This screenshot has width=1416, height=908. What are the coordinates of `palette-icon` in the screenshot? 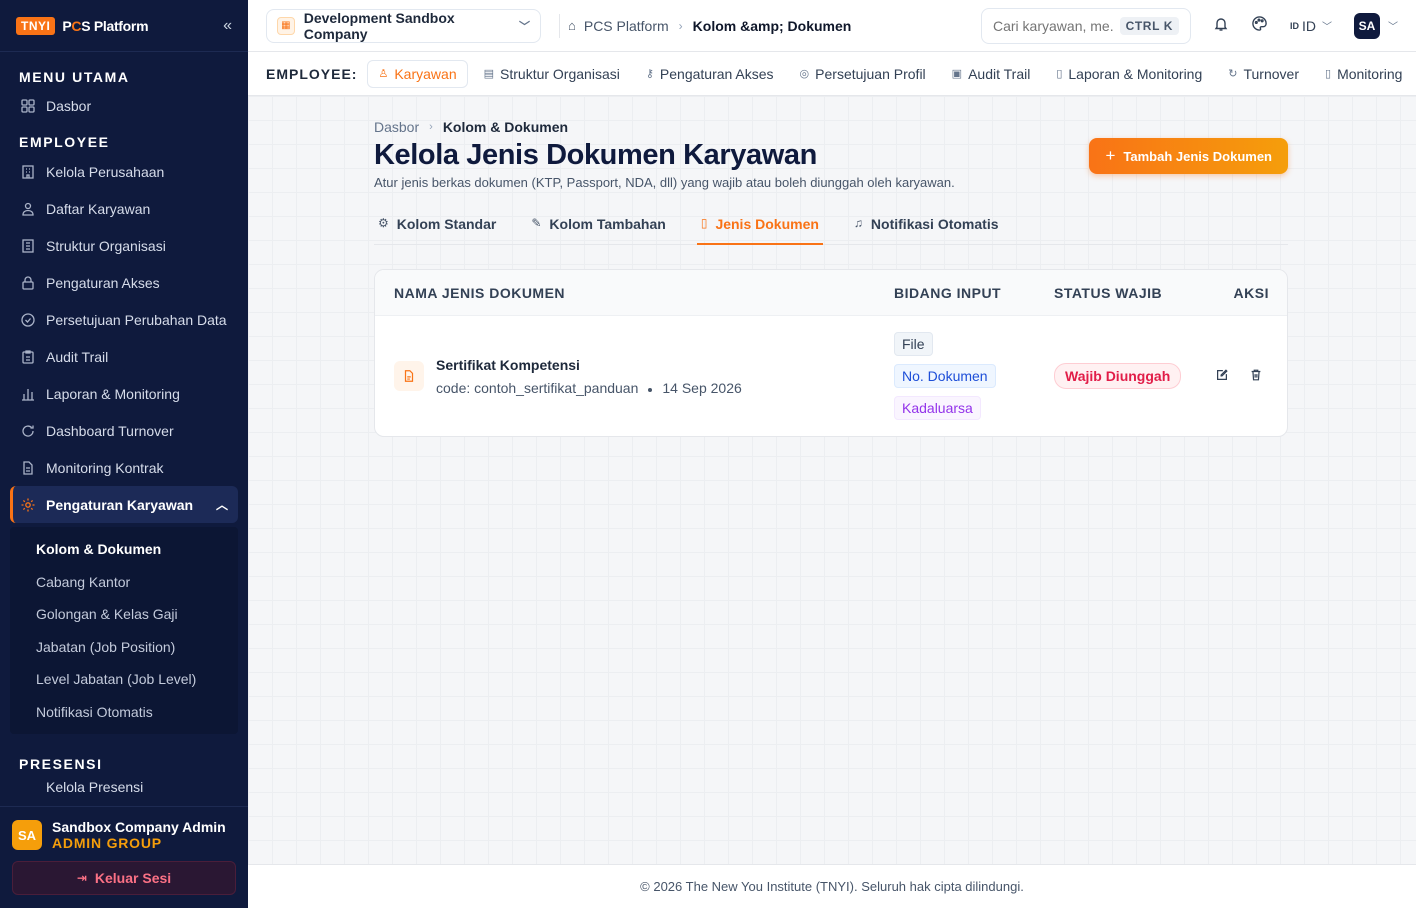 It's located at (1259, 25).